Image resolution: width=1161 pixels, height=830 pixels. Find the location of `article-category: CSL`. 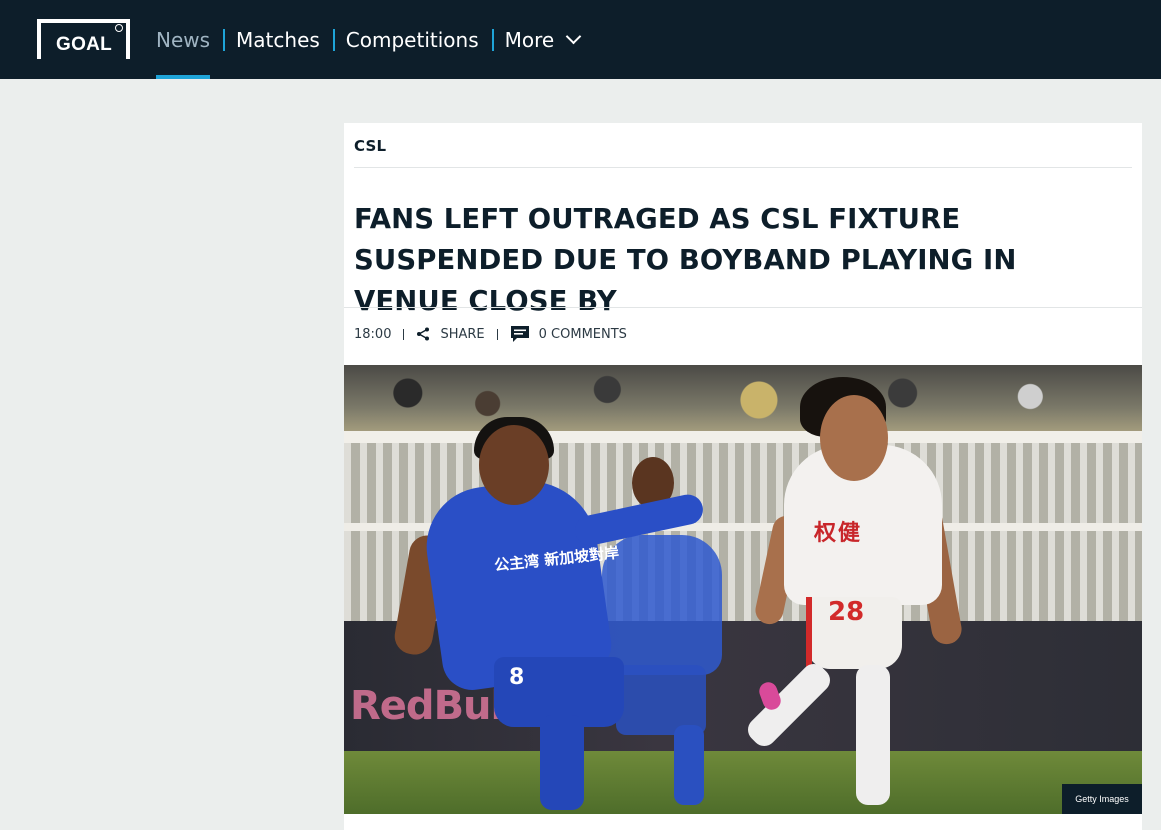

article-category: CSL is located at coordinates (370, 146).